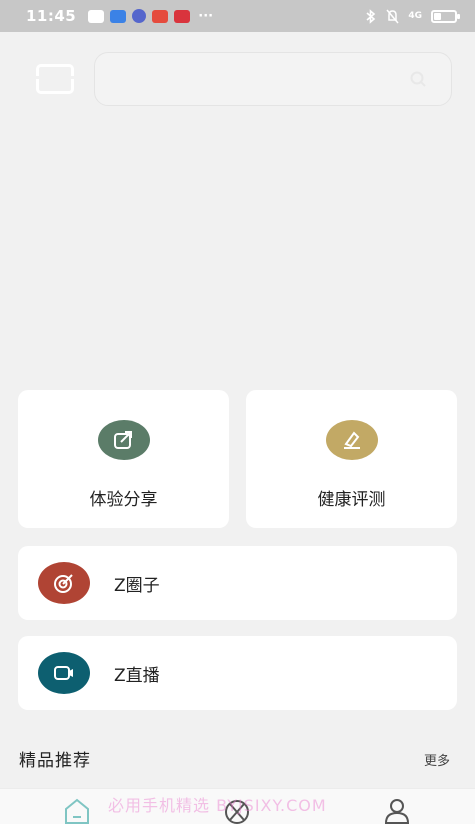 The width and height of the screenshot is (475, 824). What do you see at coordinates (124, 440) in the screenshot?
I see `share-icon` at bounding box center [124, 440].